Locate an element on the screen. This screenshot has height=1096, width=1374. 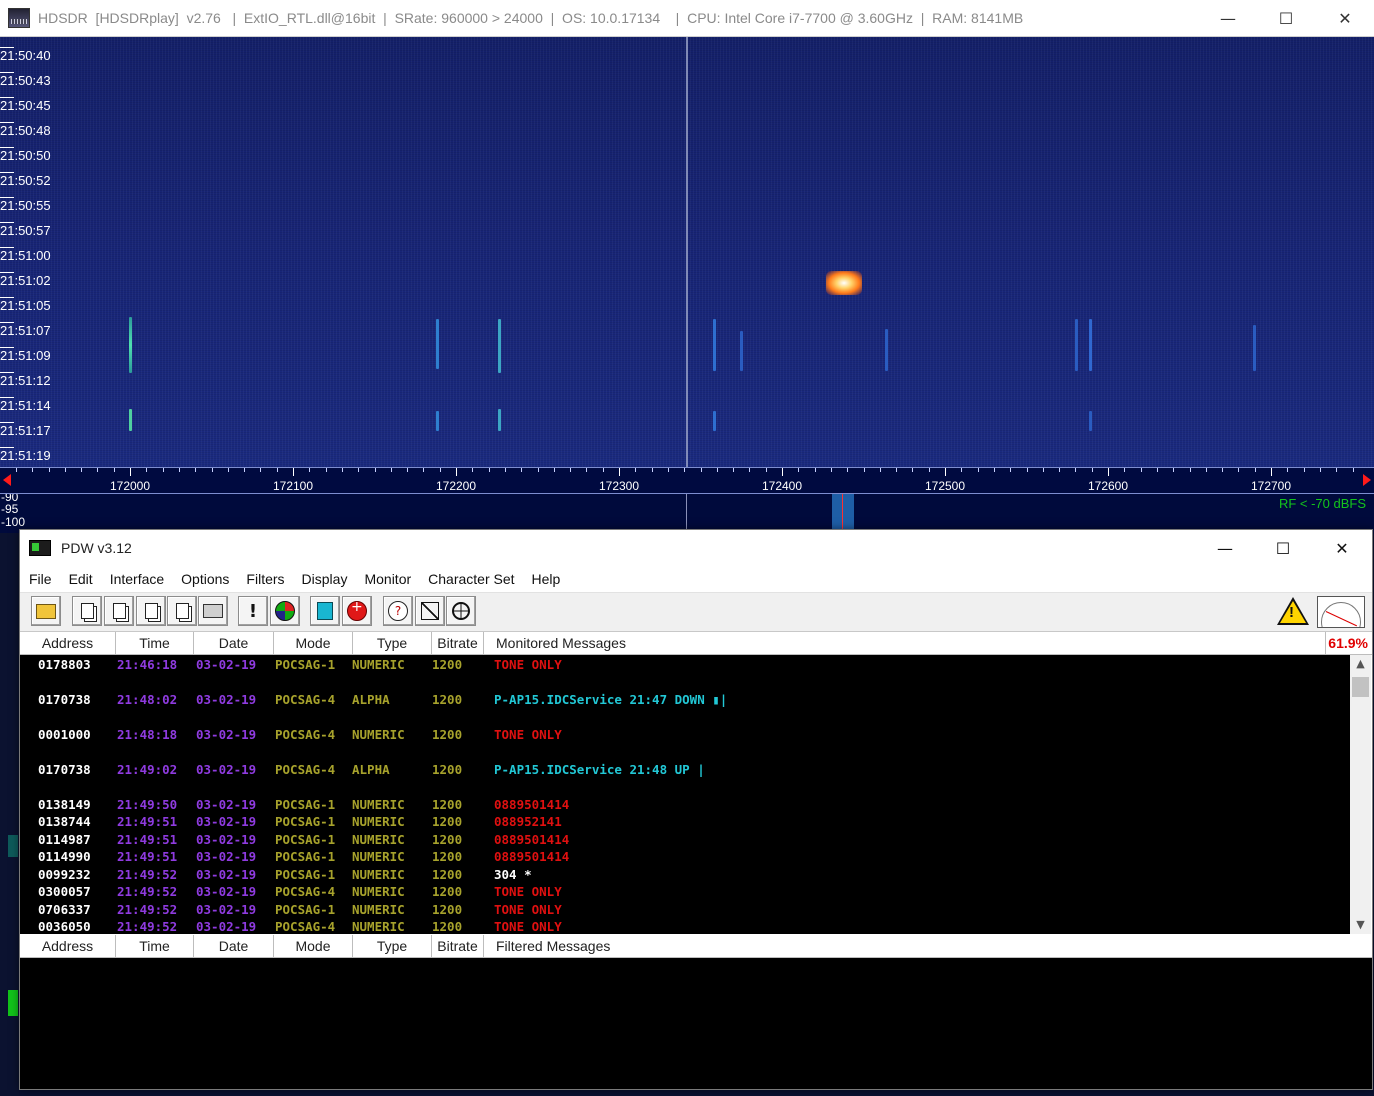
menu-character-set: Character Set is located at coordinates (470, 579).